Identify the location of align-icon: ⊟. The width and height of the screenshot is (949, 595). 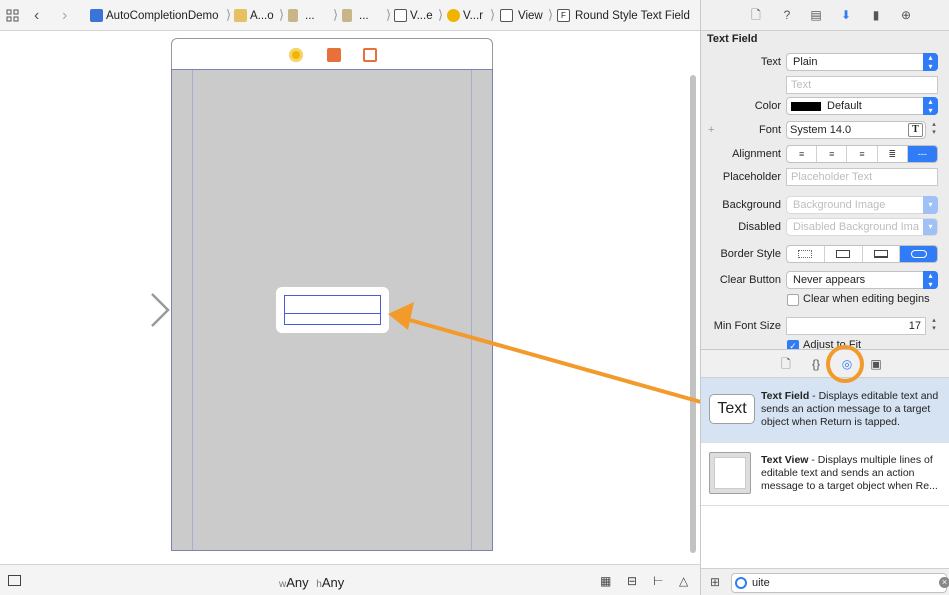
(632, 581).